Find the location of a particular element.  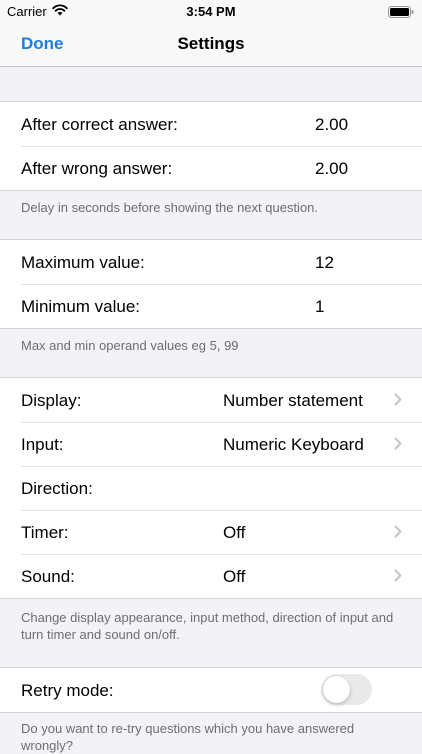

direction-row: Direction: is located at coordinates (211, 488).